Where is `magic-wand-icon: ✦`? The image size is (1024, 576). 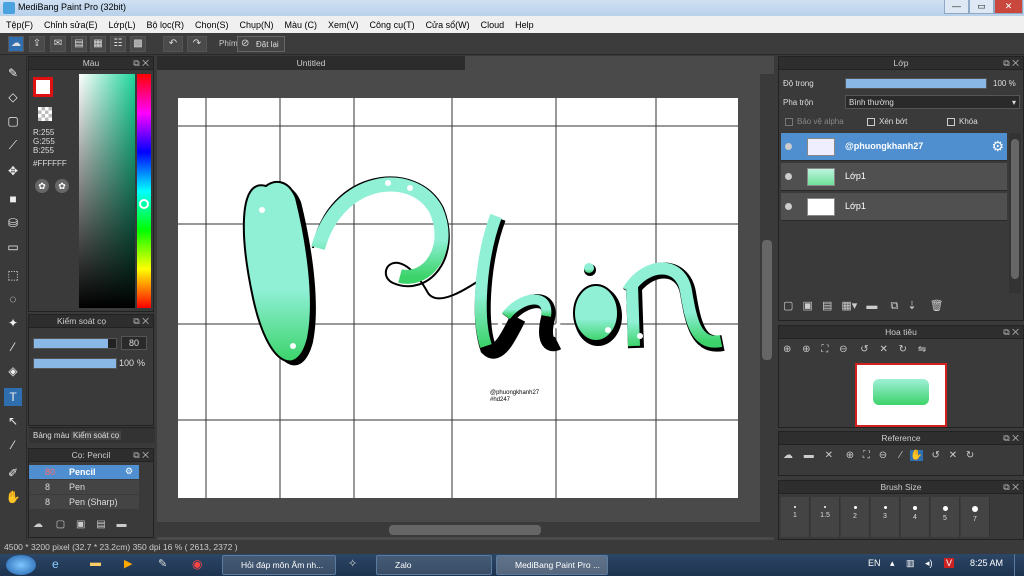 magic-wand-icon: ✦ is located at coordinates (13, 323).